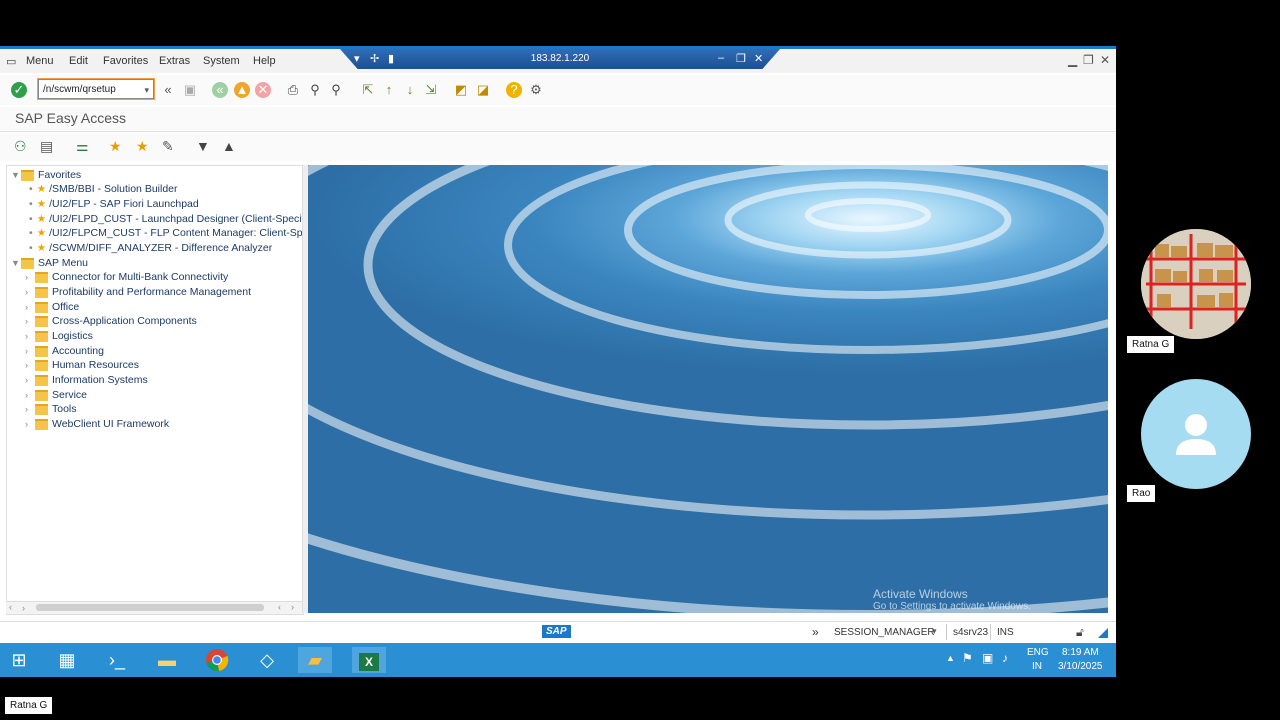 This screenshot has width=1280, height=720. What do you see at coordinates (967, 658) in the screenshot?
I see `tray-flag-icon: ⚑` at bounding box center [967, 658].